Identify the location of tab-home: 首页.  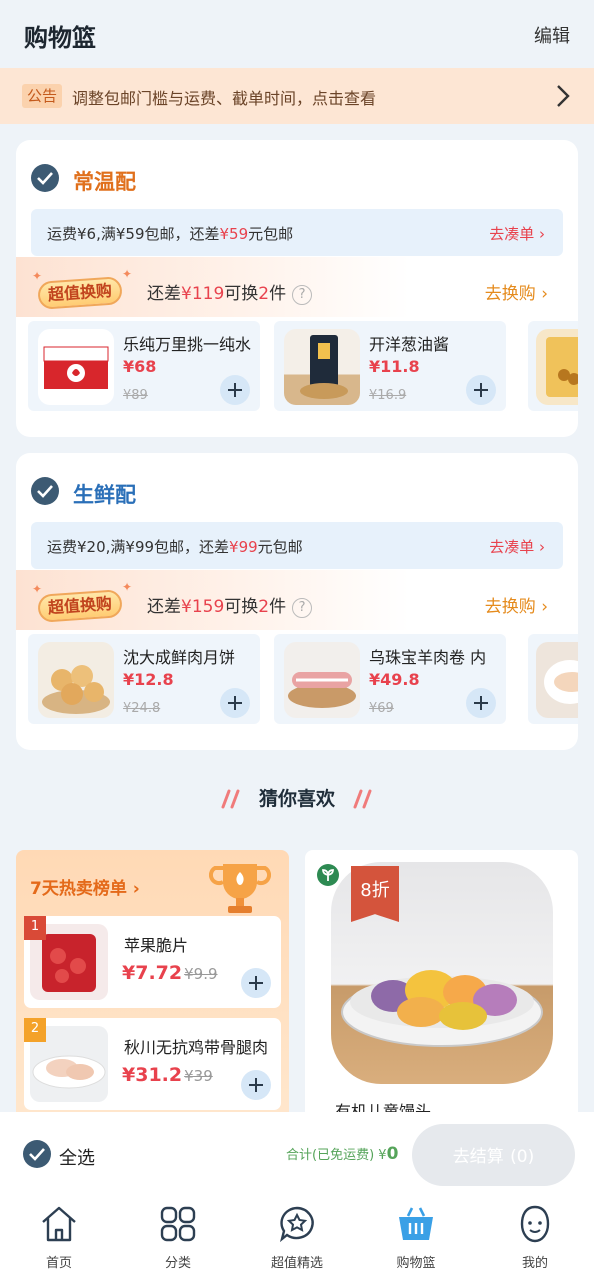
(59, 1238).